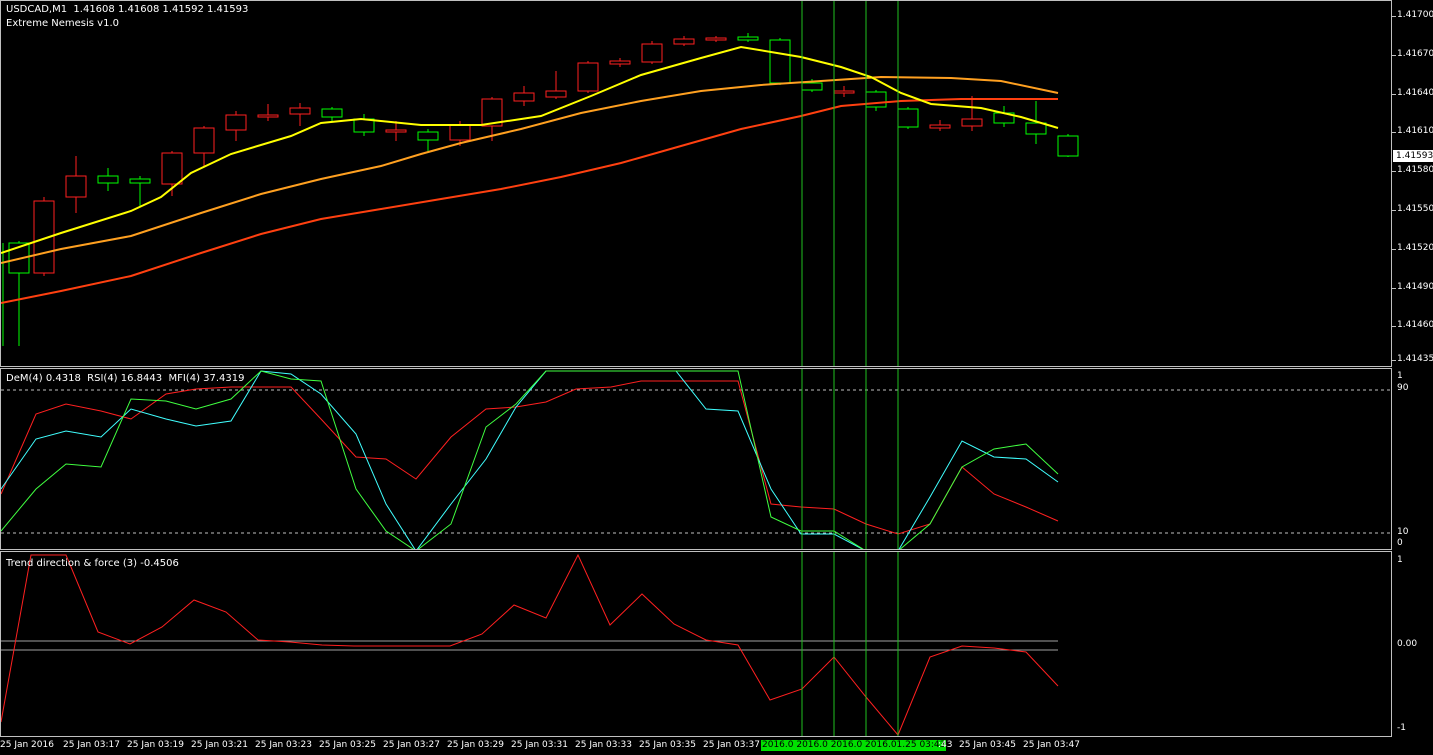 The width and height of the screenshot is (1433, 755). What do you see at coordinates (1403, 388) in the screenshot?
I see `osc-level-label: 90` at bounding box center [1403, 388].